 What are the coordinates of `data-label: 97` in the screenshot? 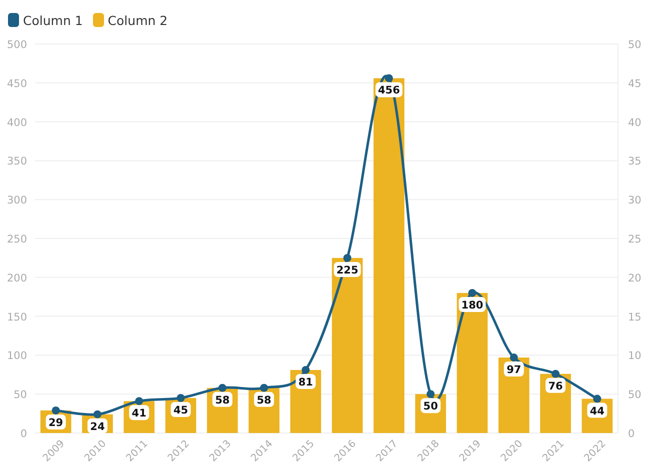 It's located at (514, 369).